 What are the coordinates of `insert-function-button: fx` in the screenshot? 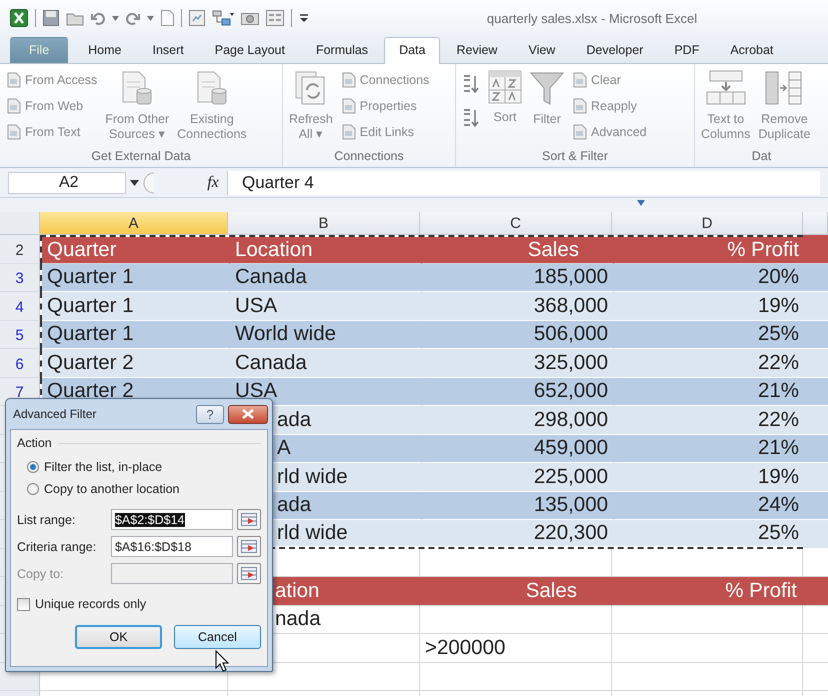 It's located at (213, 183).